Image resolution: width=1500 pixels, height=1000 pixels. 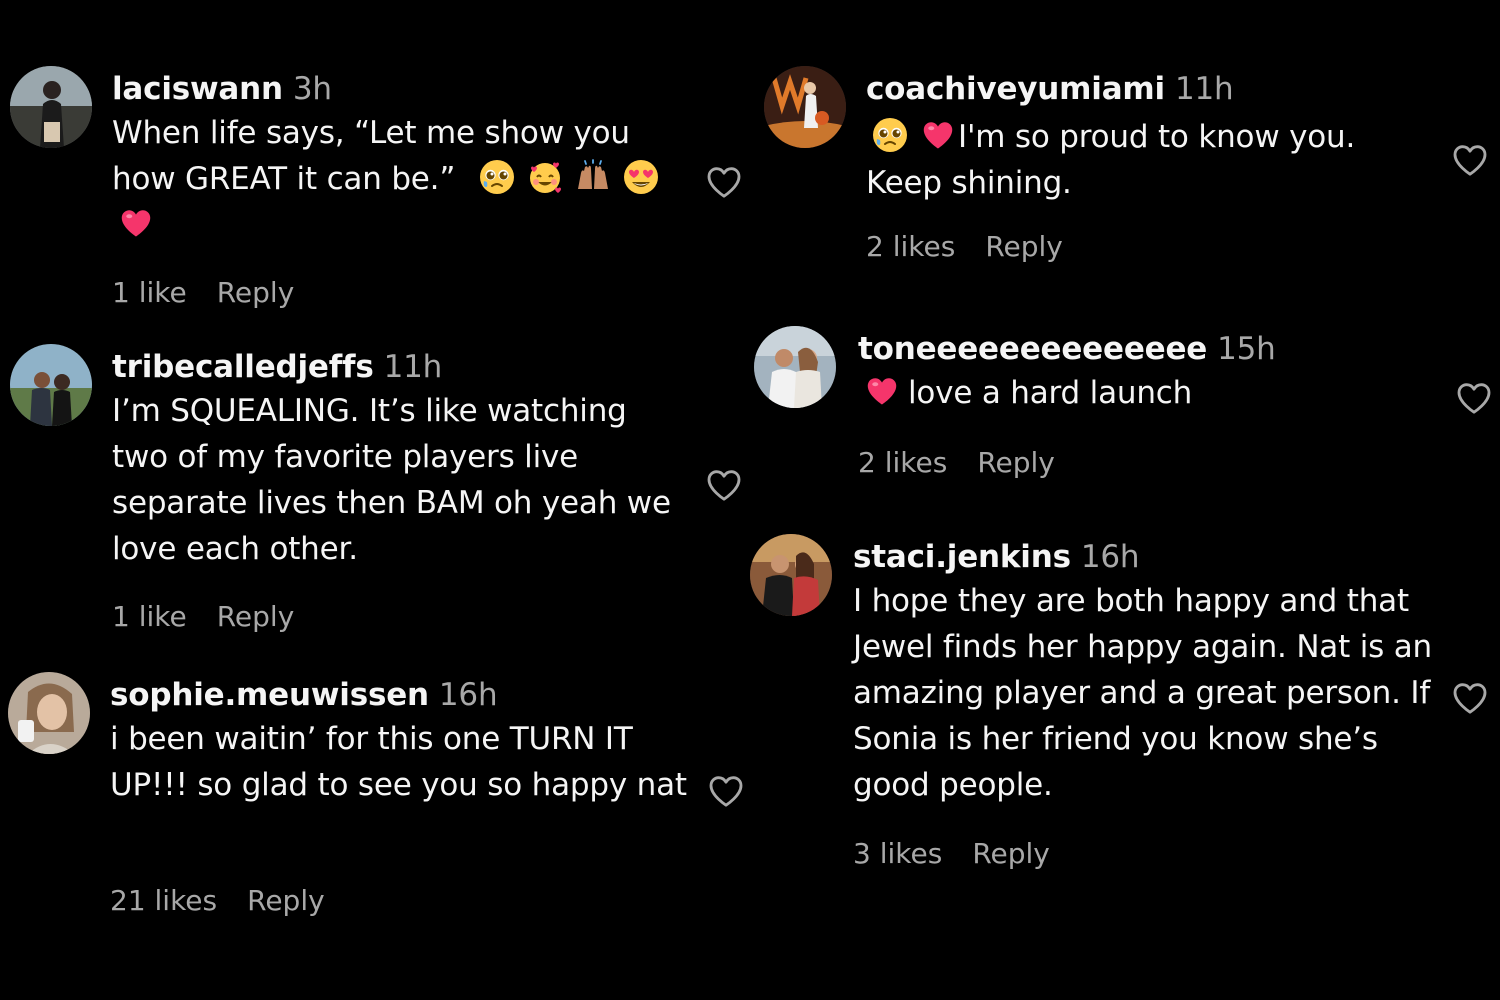 I want to click on username: coachiveyumiami, so click(x=1015, y=89).